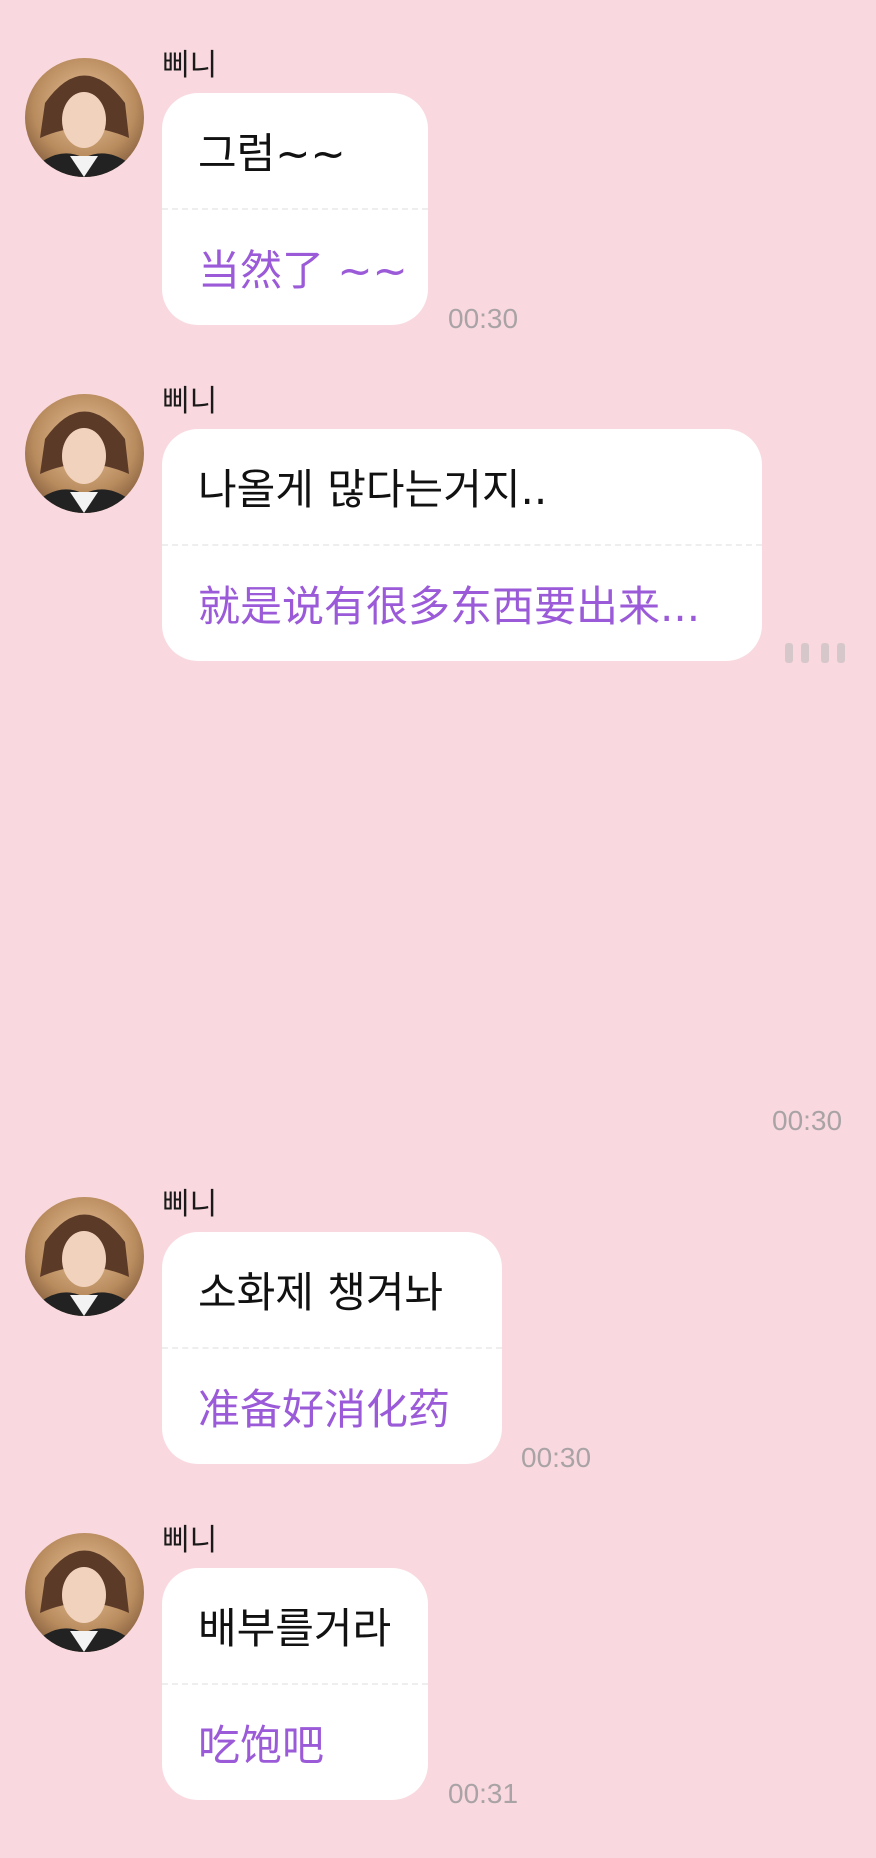 The width and height of the screenshot is (876, 1858). Describe the element at coordinates (324, 1409) in the screenshot. I see `message-translation: 准备好消化药` at that location.